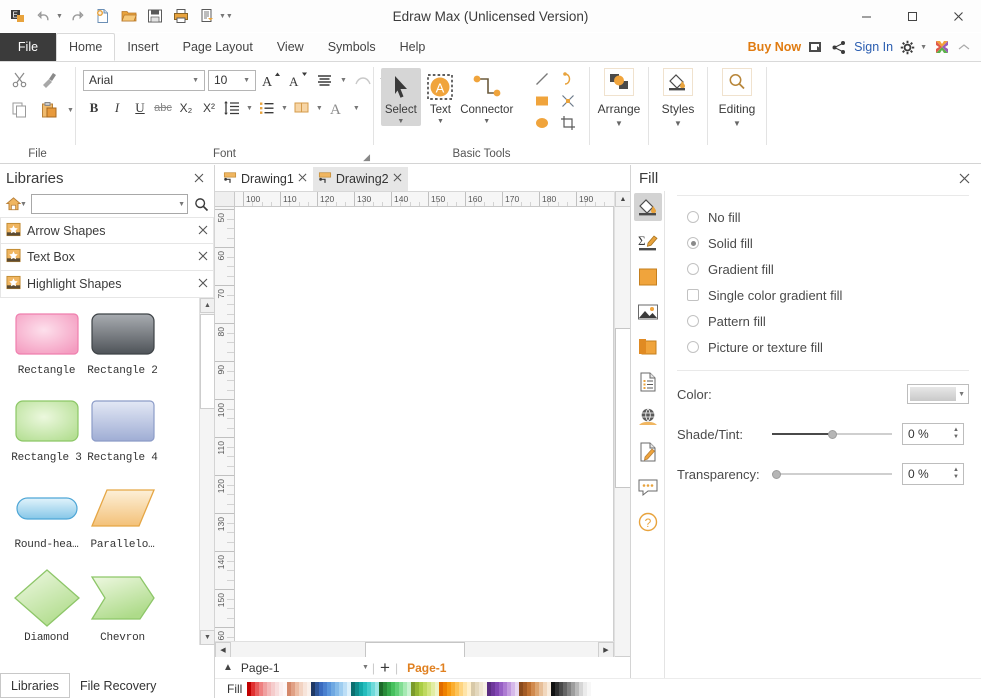  What do you see at coordinates (542, 122) in the screenshot?
I see `ellipse-icon` at bounding box center [542, 122].